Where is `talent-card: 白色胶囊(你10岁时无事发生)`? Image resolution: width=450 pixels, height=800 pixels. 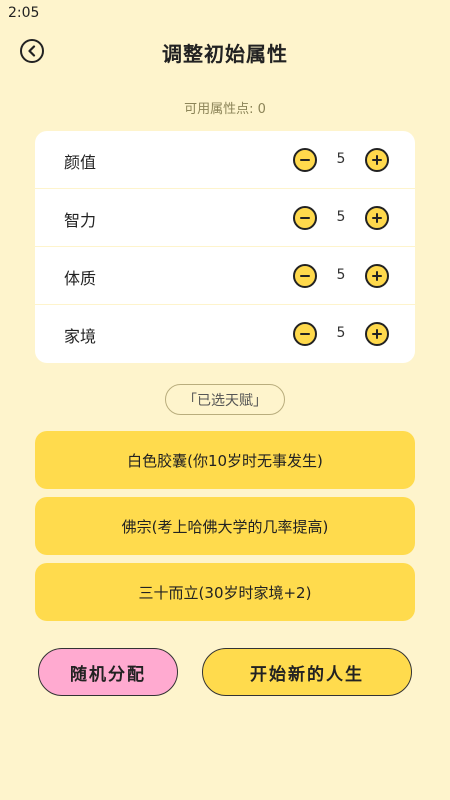
talent-card: 白色胶囊(你10岁时无事发生) is located at coordinates (225, 460).